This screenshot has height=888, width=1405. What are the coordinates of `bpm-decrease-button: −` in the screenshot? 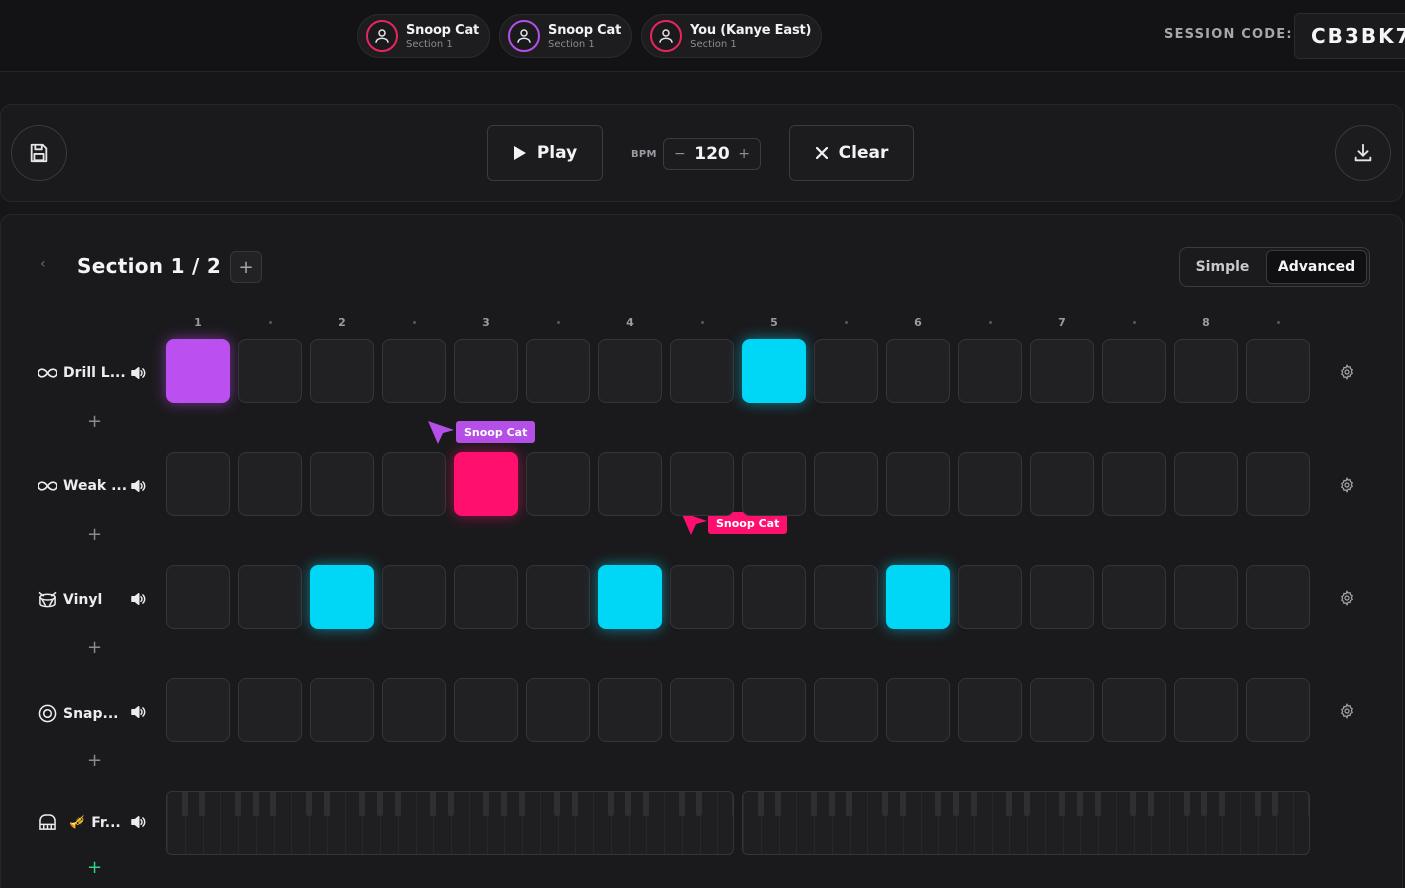 It's located at (680, 154).